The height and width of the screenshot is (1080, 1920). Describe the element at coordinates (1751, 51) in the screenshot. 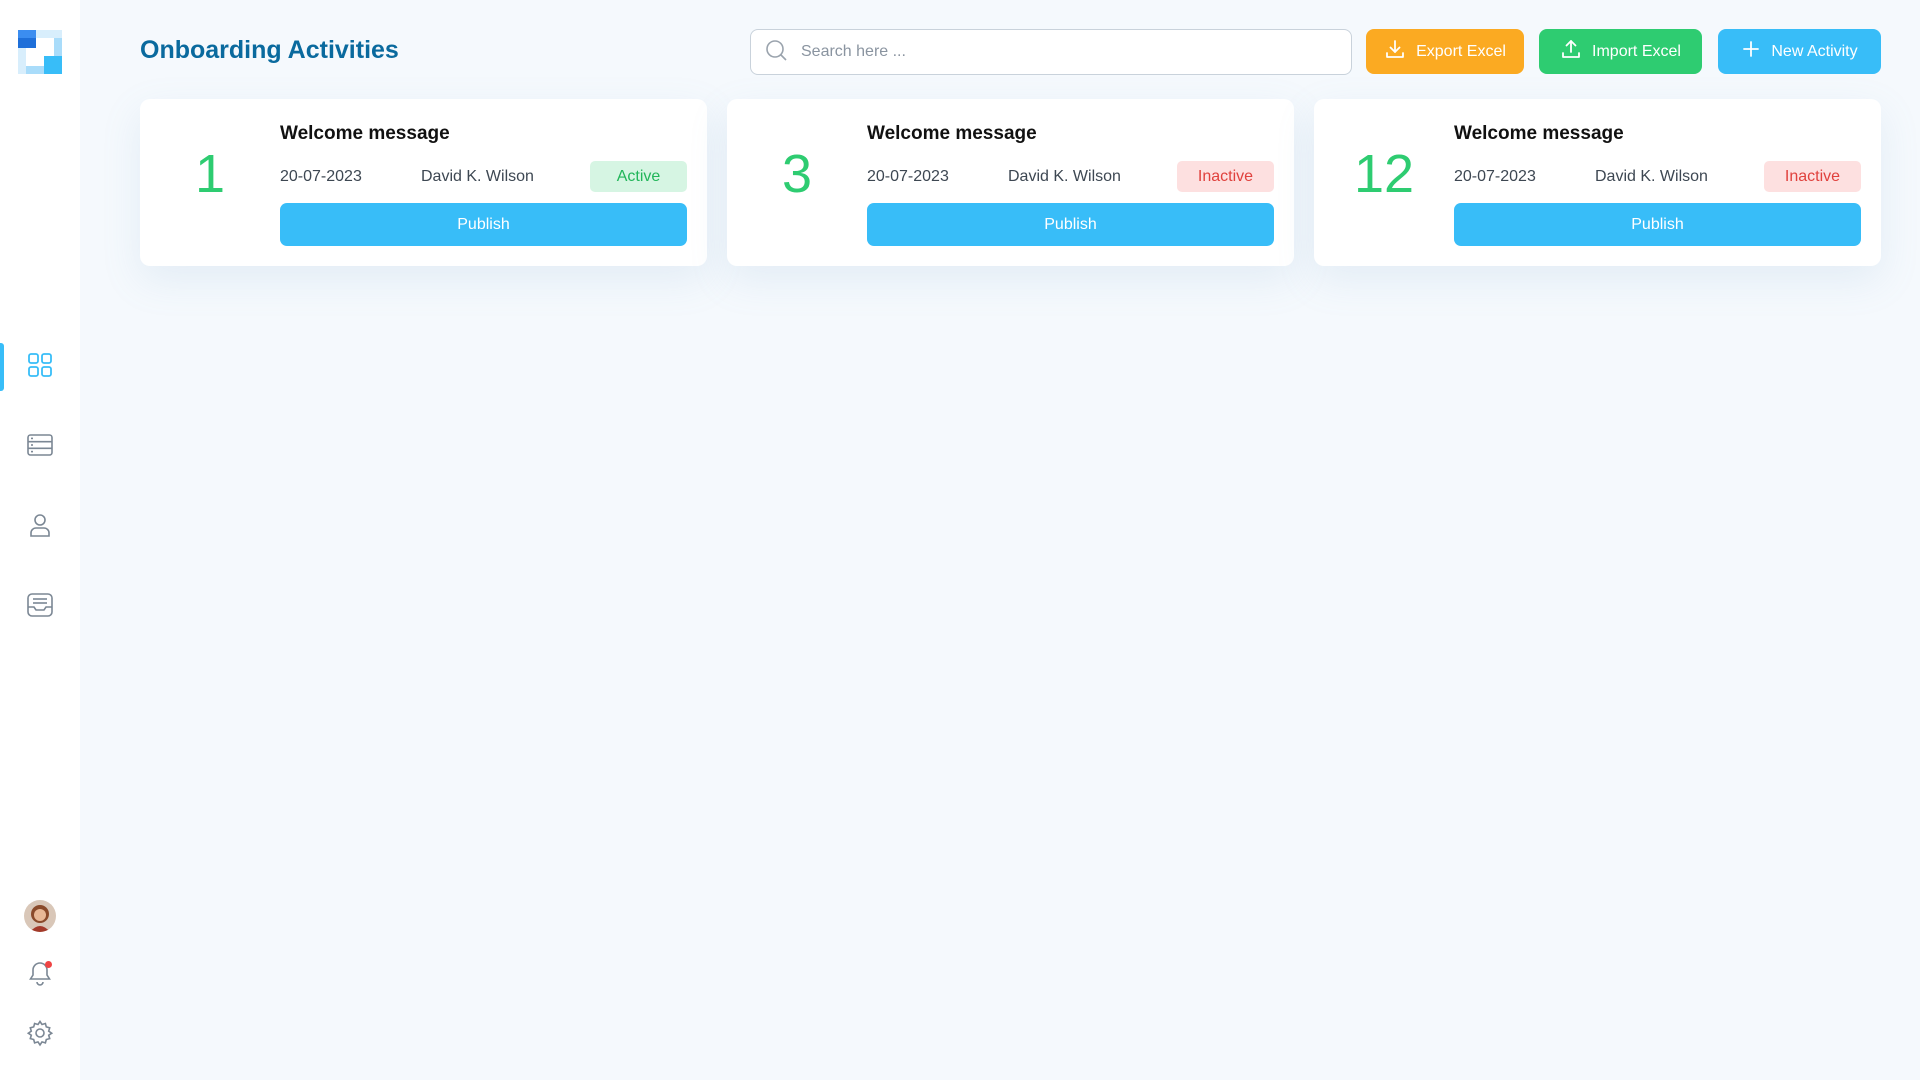

I see `plus-icon` at that location.